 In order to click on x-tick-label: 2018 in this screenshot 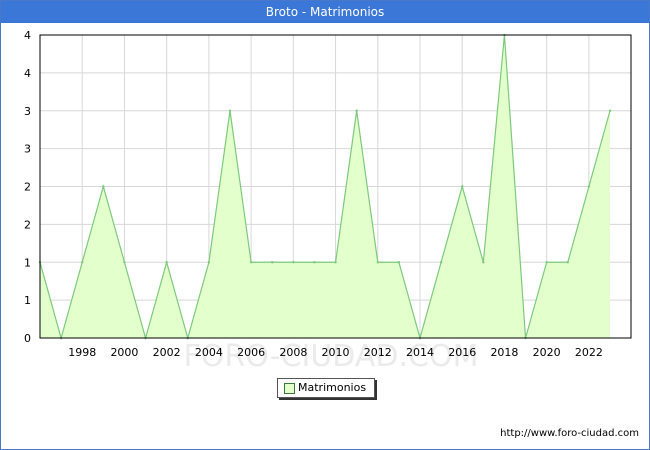, I will do `click(504, 352)`.